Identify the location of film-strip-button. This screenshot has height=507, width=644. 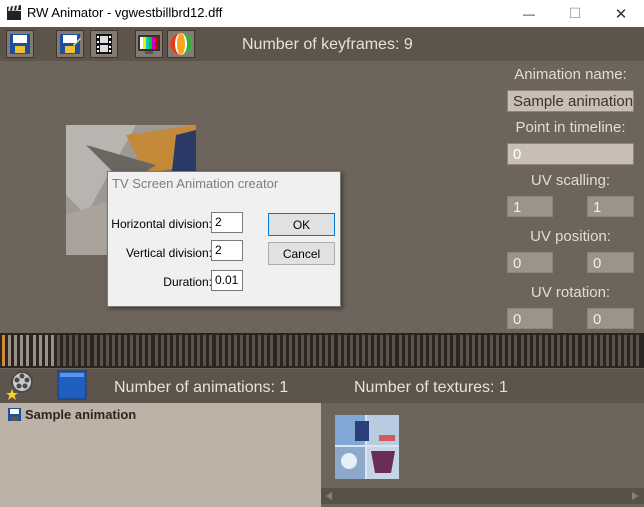
(104, 44).